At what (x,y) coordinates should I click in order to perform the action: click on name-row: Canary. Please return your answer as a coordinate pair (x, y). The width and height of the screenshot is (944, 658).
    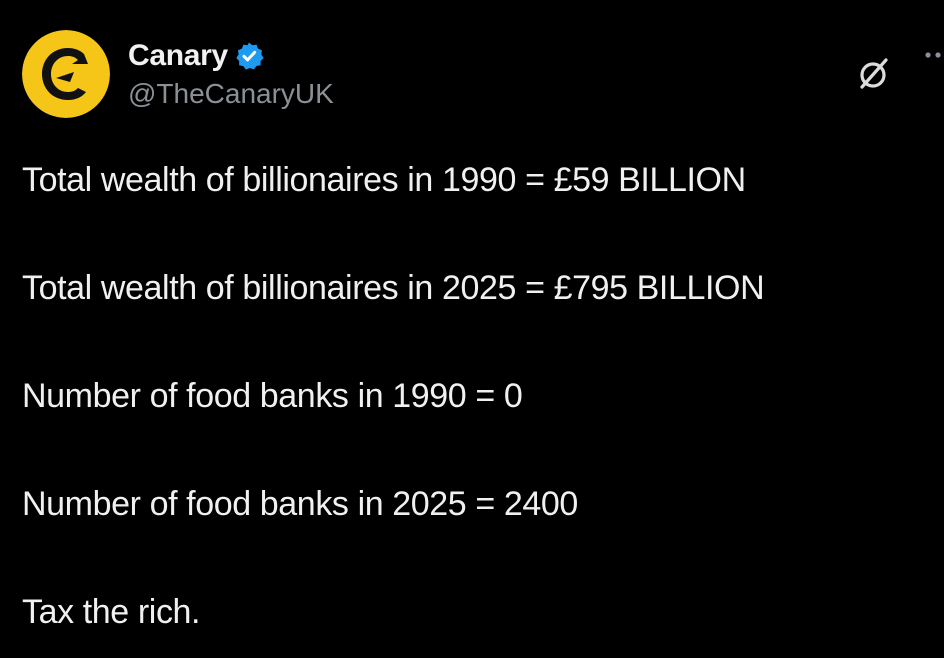
    Looking at the image, I should click on (231, 56).